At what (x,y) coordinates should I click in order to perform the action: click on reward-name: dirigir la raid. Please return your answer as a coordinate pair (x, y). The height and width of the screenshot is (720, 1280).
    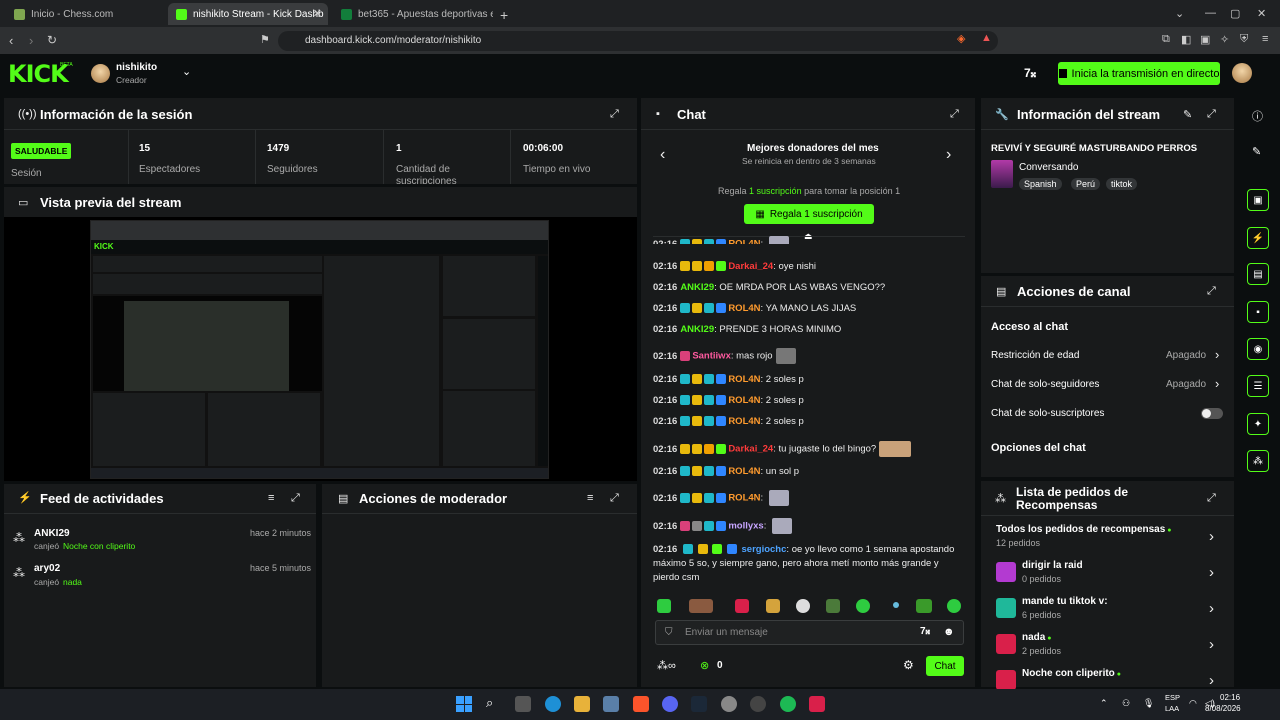
    Looking at the image, I should click on (1052, 565).